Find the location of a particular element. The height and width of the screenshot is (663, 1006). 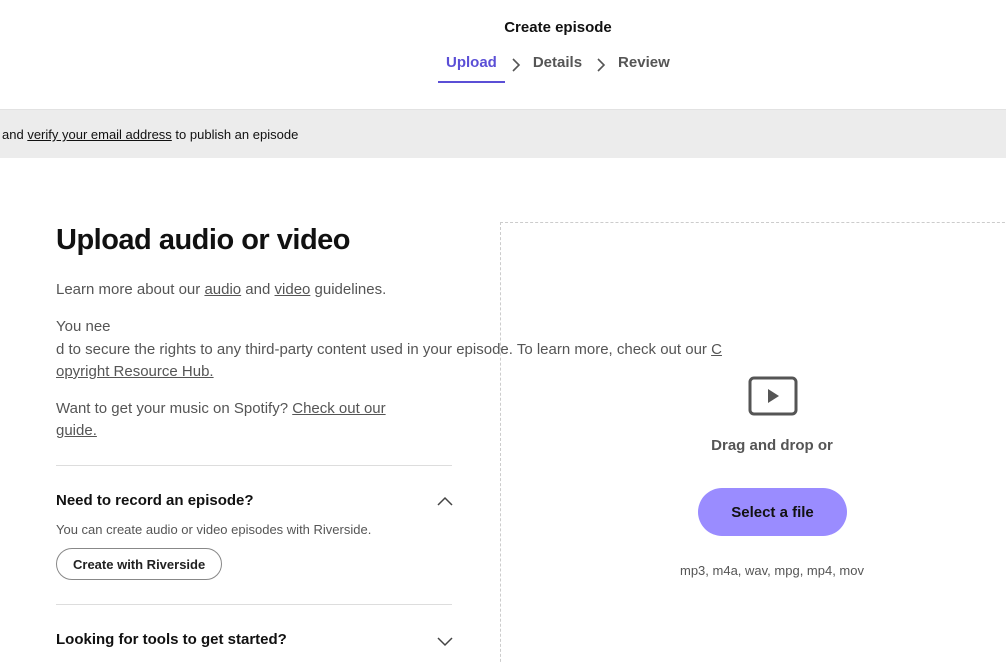

guidelines-mid: and is located at coordinates (258, 289).